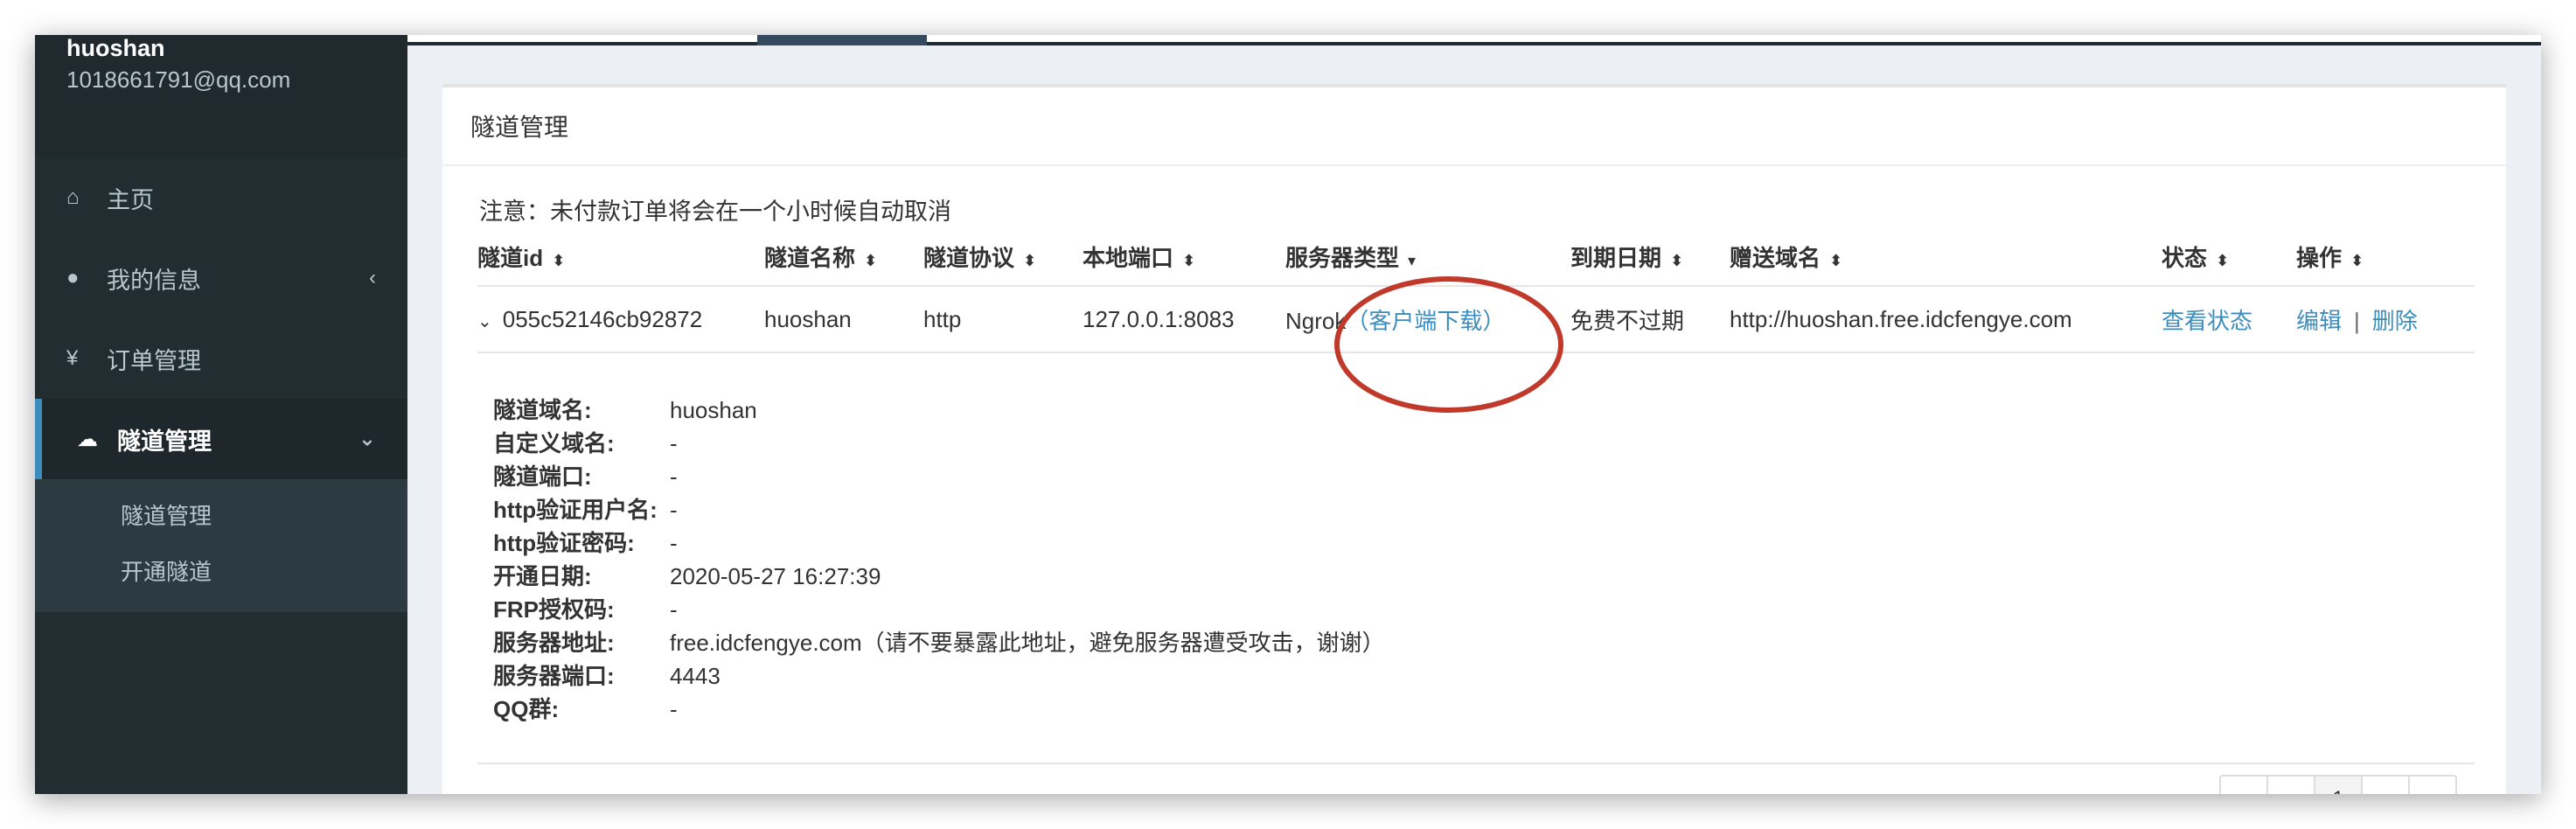 This screenshot has width=2576, height=829. What do you see at coordinates (620, 257) in the screenshot?
I see `column-header-id: 隧道id ⬍` at bounding box center [620, 257].